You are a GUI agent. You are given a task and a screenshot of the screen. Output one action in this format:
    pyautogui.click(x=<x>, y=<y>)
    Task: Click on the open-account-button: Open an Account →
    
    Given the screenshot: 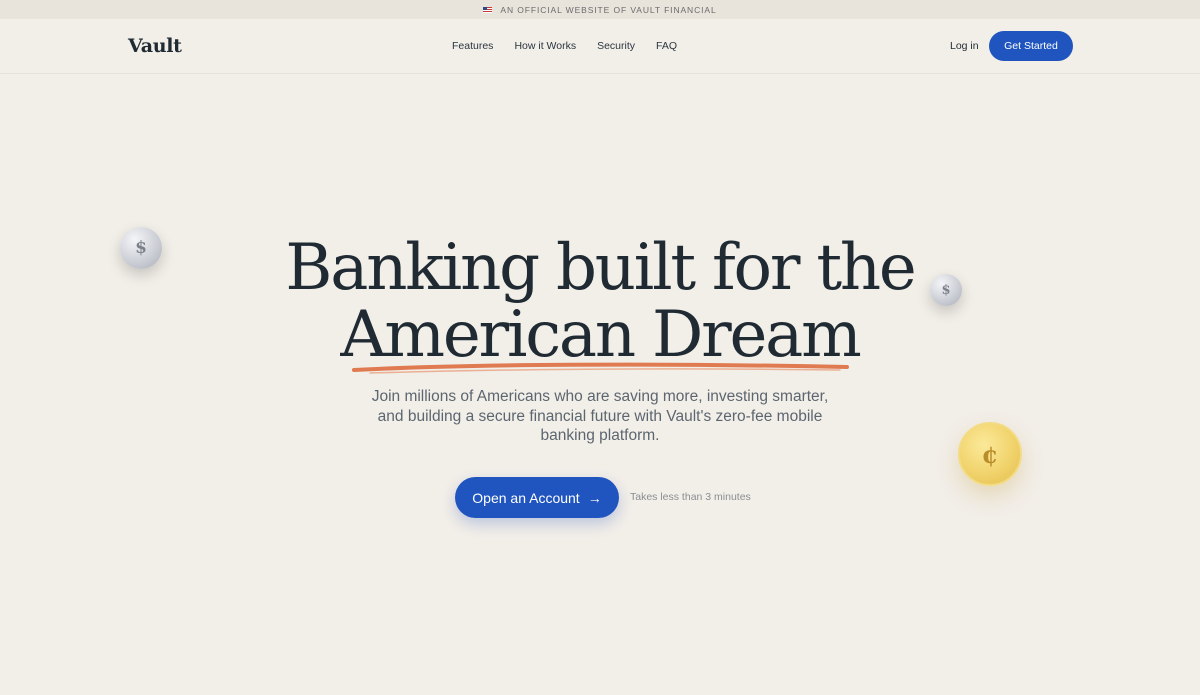 What is the action you would take?
    pyautogui.click(x=537, y=497)
    